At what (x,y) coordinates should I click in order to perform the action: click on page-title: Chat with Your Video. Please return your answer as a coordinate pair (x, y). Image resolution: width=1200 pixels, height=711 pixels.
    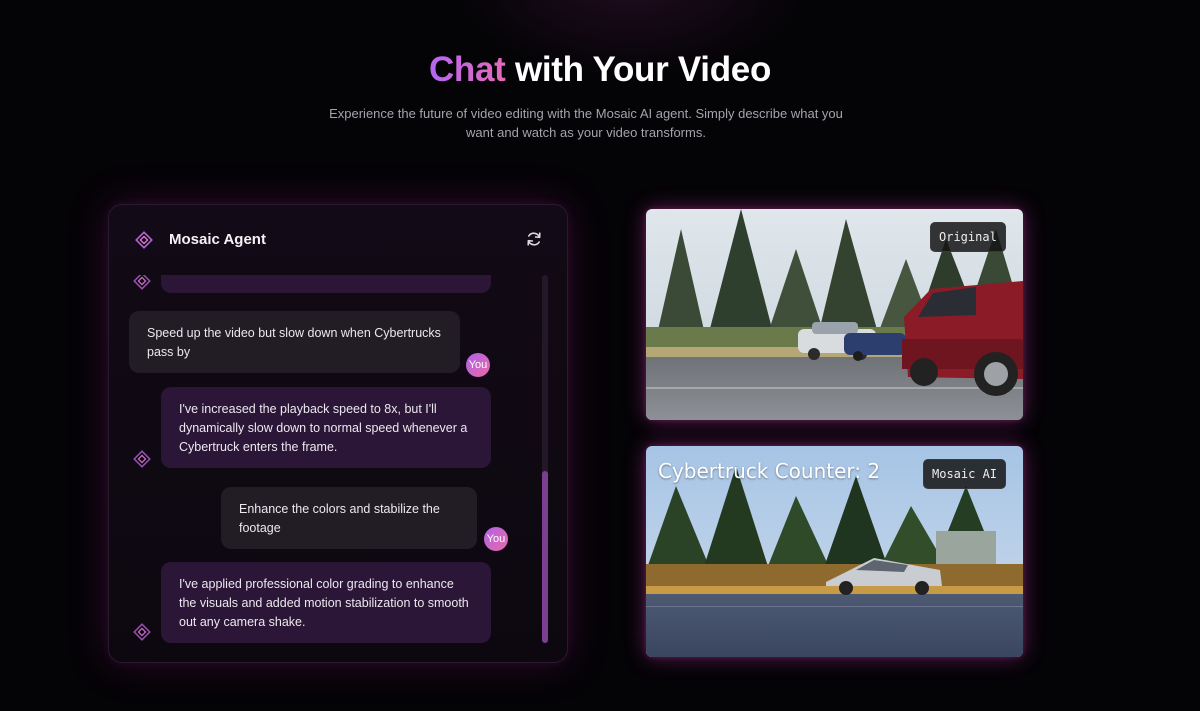
    Looking at the image, I should click on (600, 70).